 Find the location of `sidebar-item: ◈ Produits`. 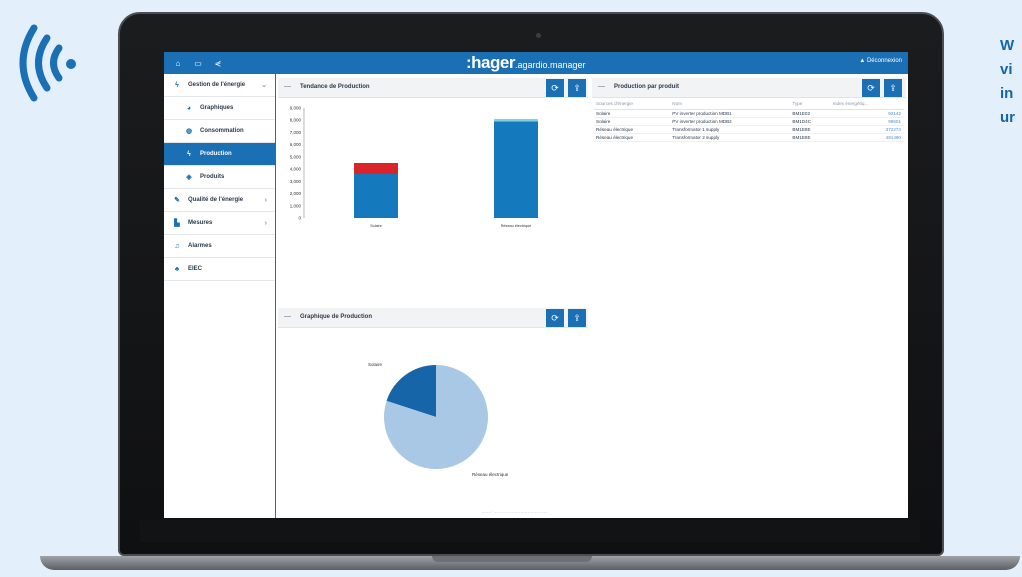

sidebar-item: ◈ Produits is located at coordinates (219, 177).